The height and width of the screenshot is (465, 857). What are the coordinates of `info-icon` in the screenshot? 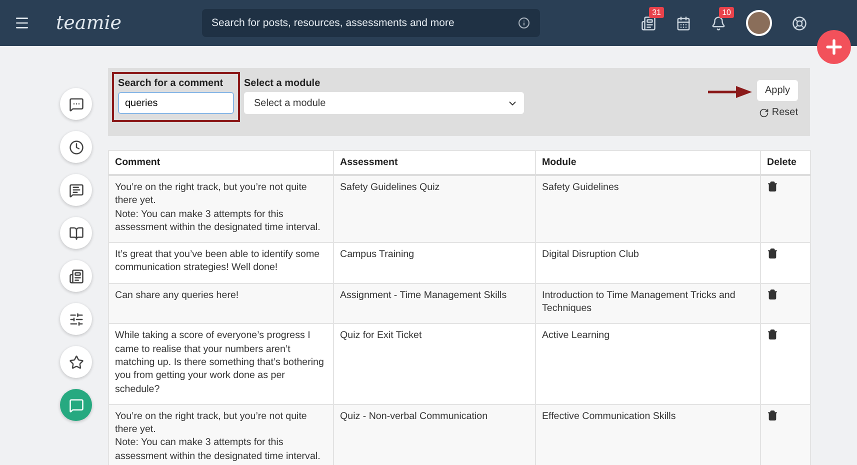 It's located at (524, 23).